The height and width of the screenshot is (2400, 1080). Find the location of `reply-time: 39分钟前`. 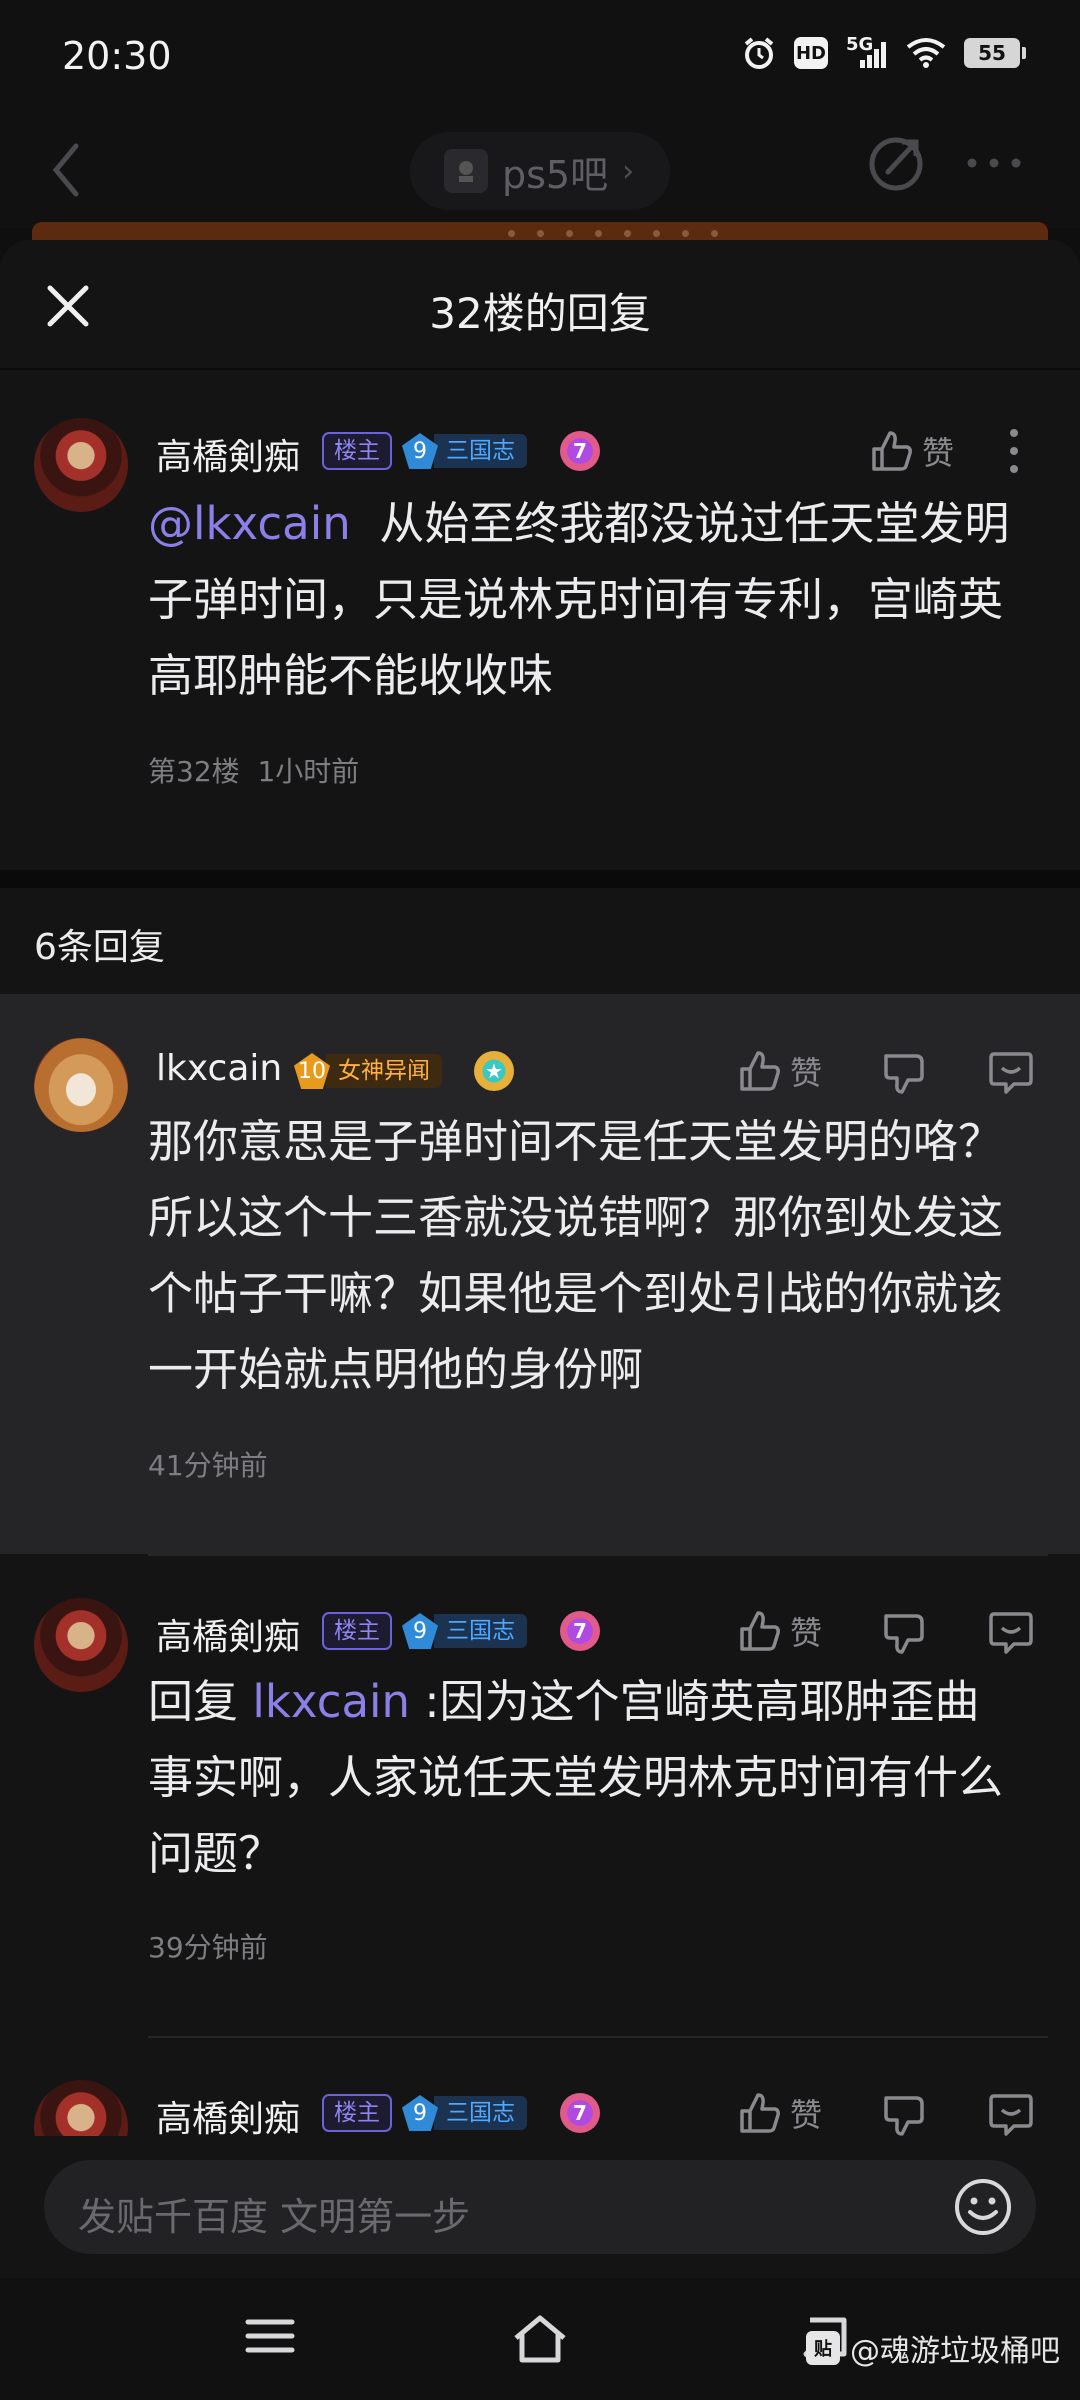

reply-time: 39分钟前 is located at coordinates (208, 1947).